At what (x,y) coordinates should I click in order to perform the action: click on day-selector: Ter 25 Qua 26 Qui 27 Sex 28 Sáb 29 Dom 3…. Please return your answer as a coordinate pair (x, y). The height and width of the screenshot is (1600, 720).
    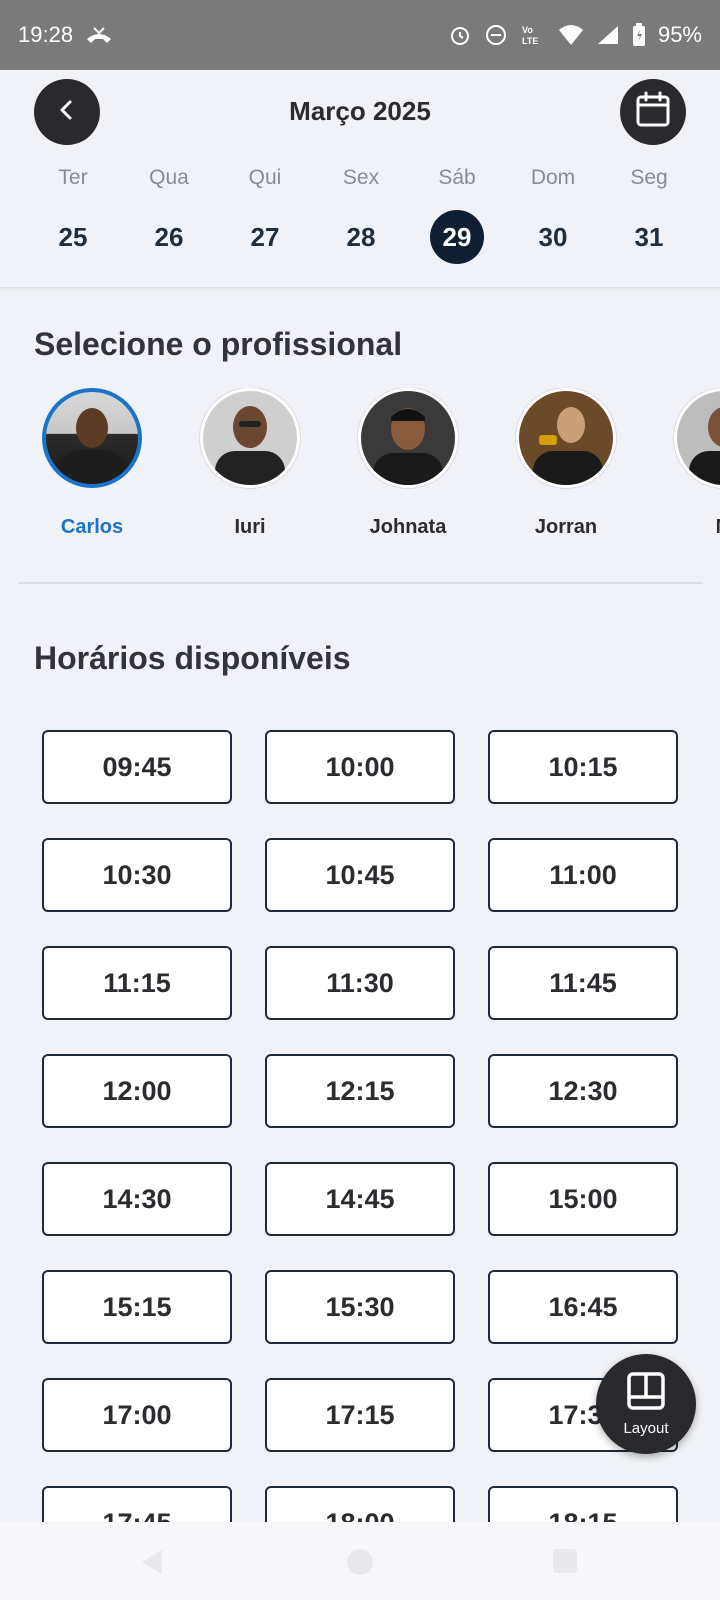
    Looking at the image, I should click on (360, 221).